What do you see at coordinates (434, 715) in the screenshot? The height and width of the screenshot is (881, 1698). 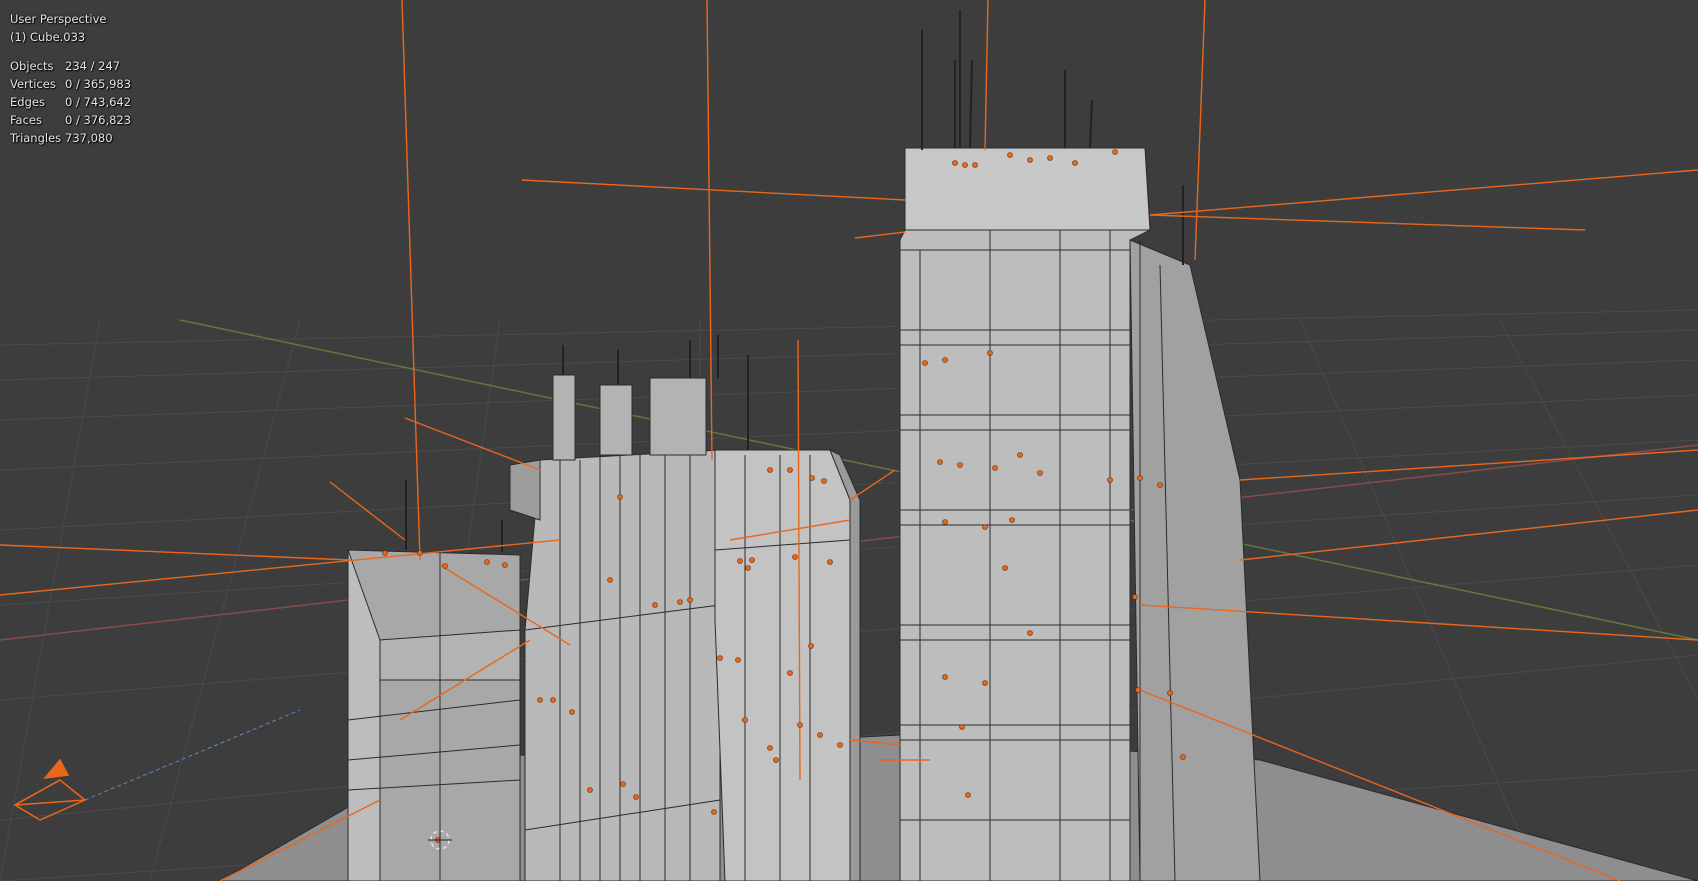 I see `left-tower` at bounding box center [434, 715].